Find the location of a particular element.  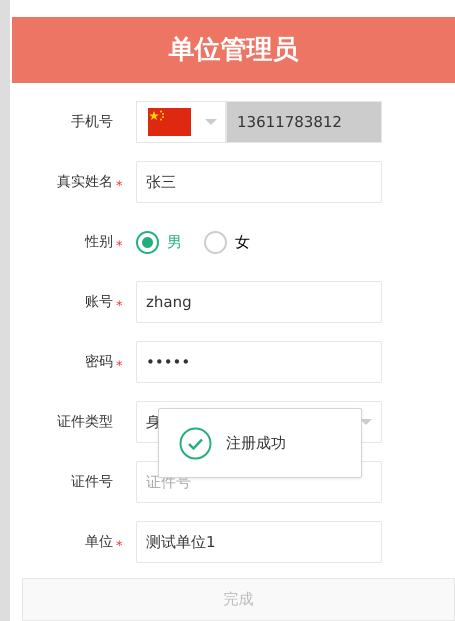

check-icon is located at coordinates (195, 443).